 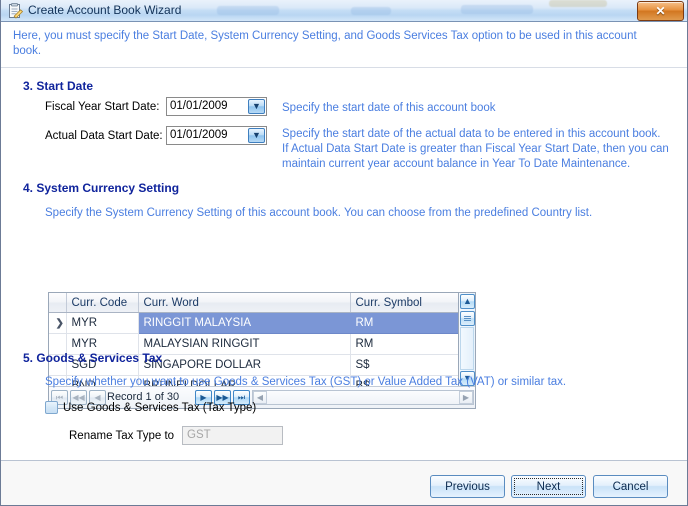 I want to click on column-header-curr-word: Curr. Word, so click(x=244, y=303).